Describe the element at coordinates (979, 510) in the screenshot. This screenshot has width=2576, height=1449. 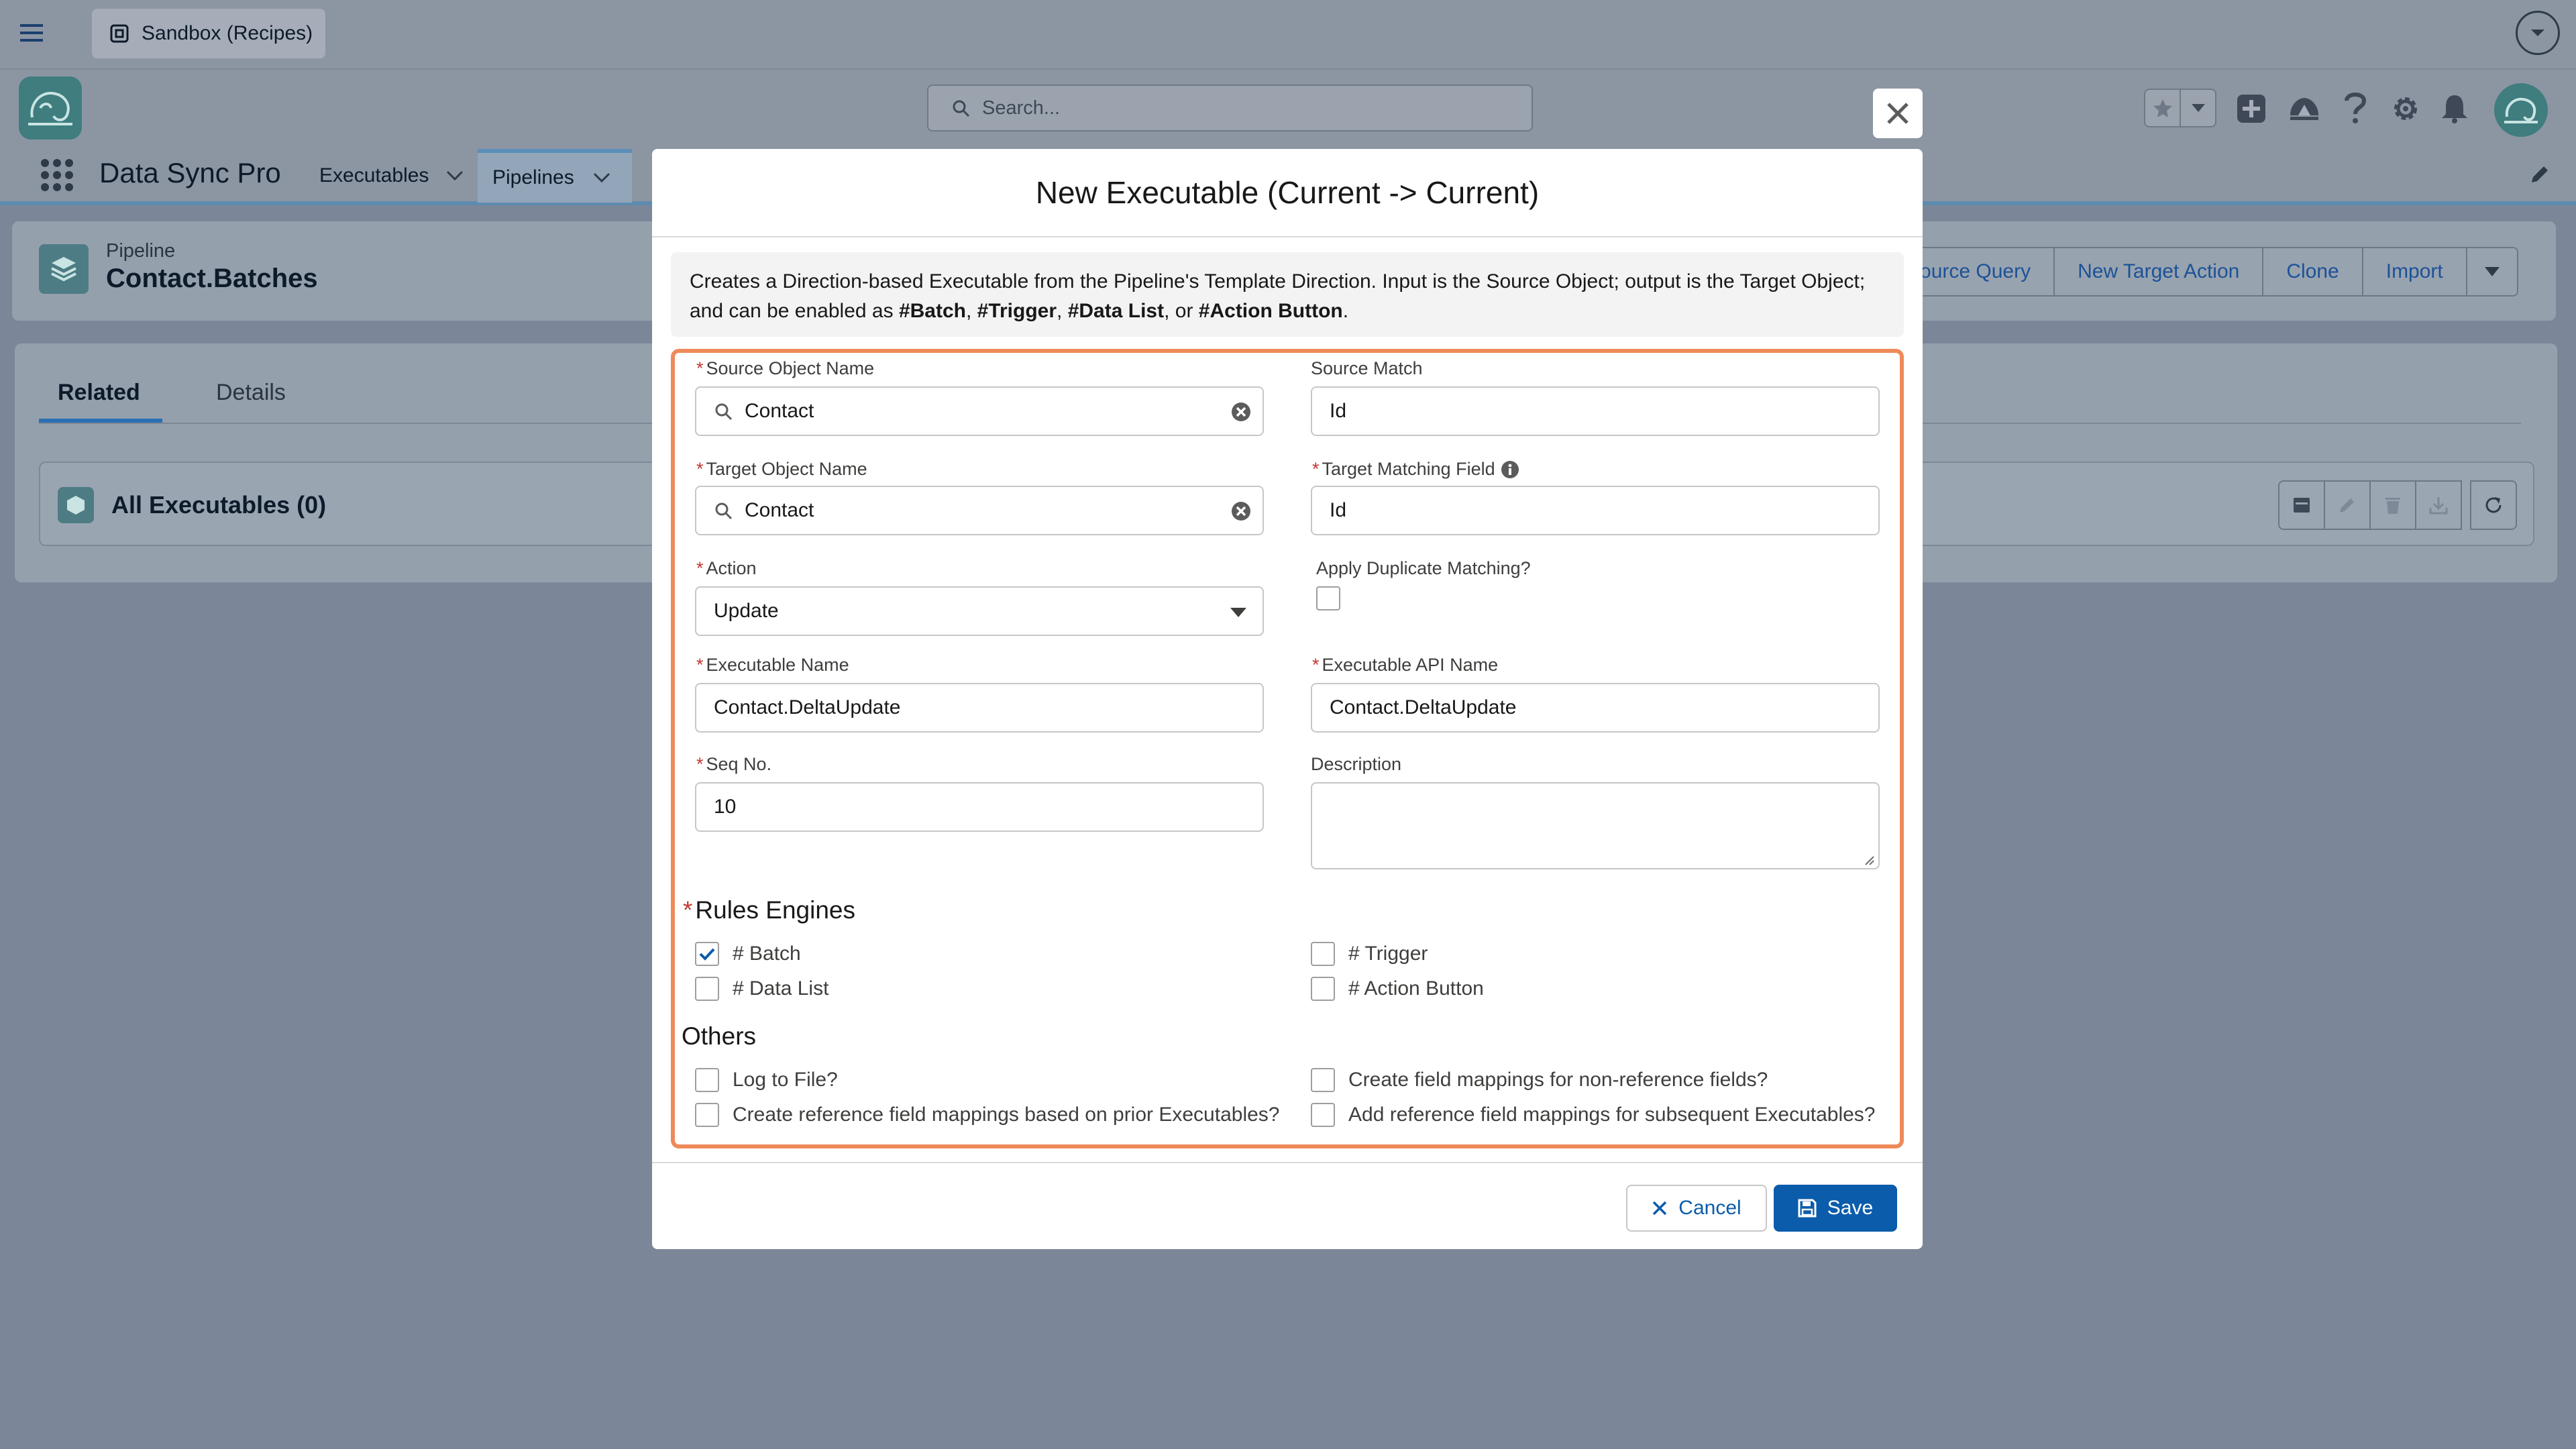
I see `target-object-name-lookup: Contact` at that location.